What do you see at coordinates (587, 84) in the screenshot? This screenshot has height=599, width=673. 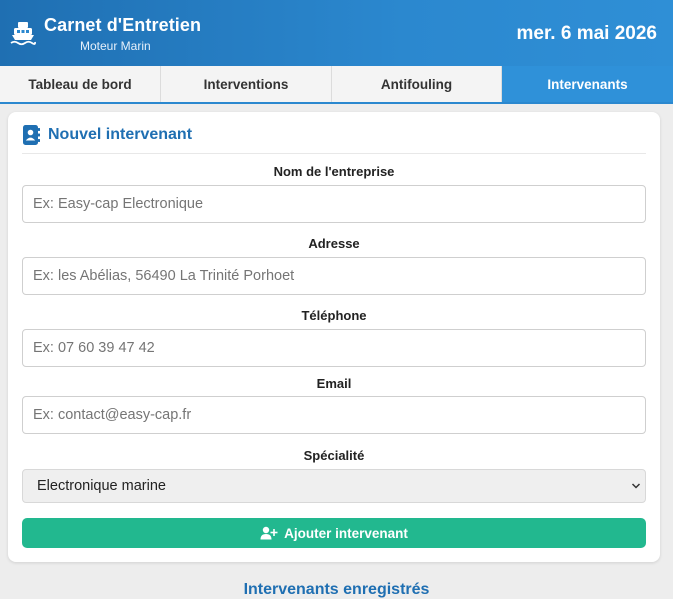 I see `tab-intervenants: Intervenants` at bounding box center [587, 84].